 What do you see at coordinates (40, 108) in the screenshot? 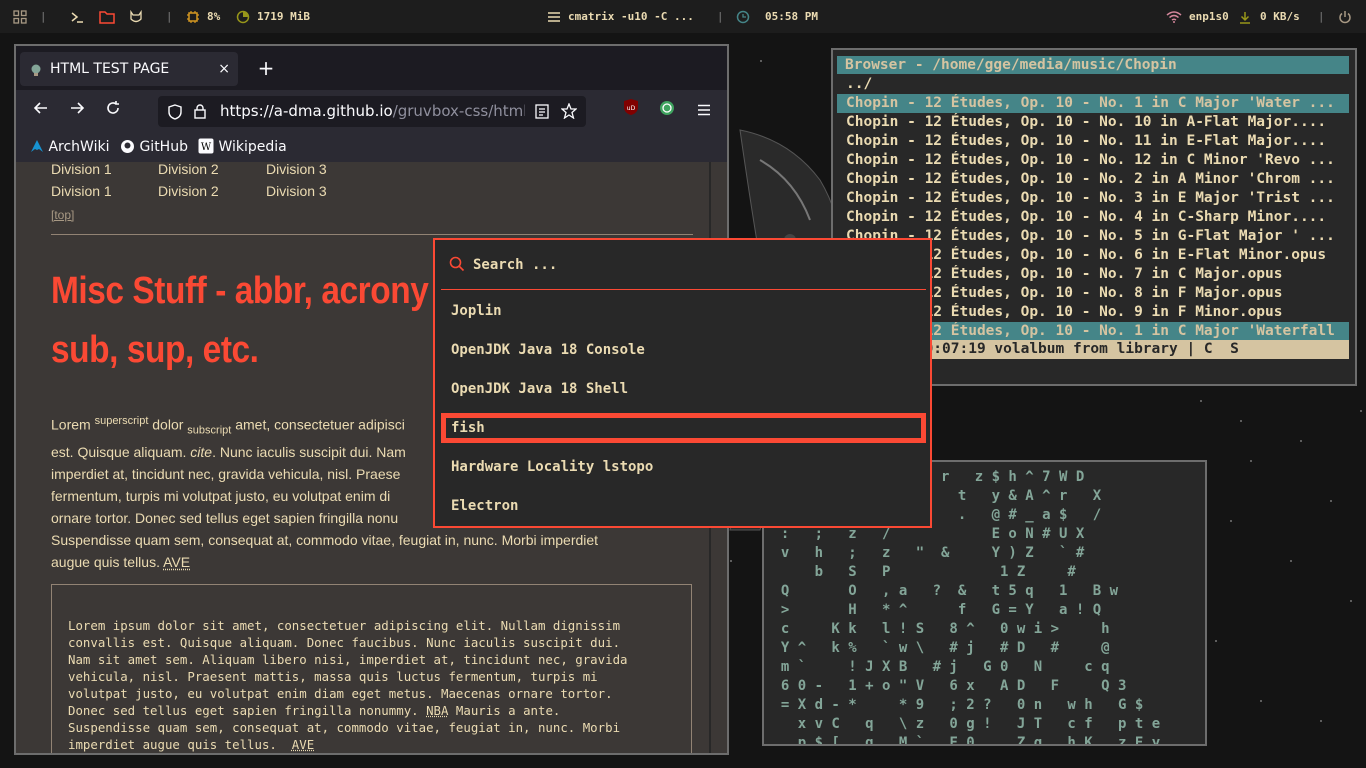
I see `back-arrow-icon` at bounding box center [40, 108].